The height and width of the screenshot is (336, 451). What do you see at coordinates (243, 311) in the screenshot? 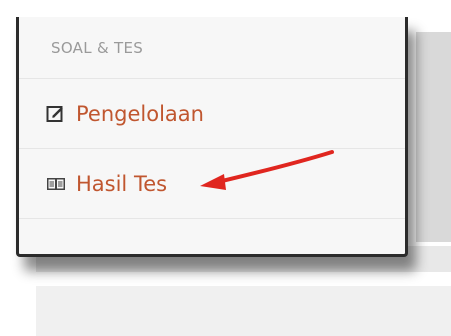
I see `background-strip` at bounding box center [243, 311].